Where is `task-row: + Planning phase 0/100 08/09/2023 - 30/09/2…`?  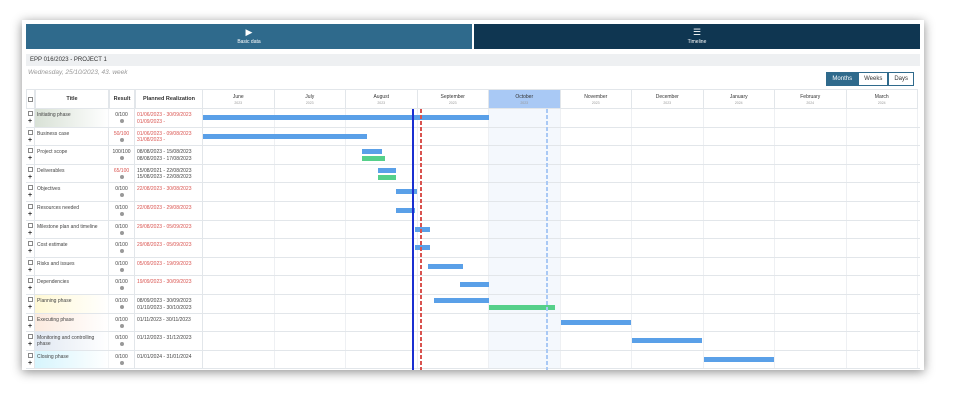 task-row: + Planning phase 0/100 08/09/2023 - 30/09/2… is located at coordinates (473, 304).